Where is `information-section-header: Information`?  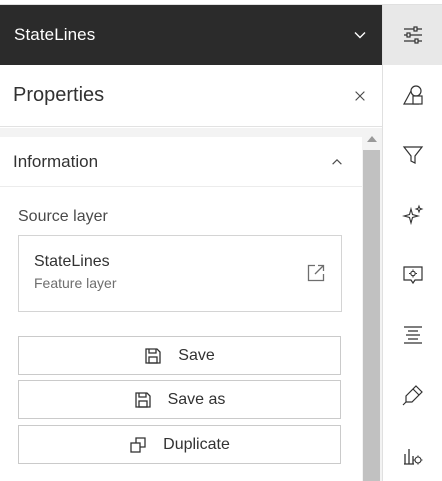
information-section-header: Information is located at coordinates (181, 162).